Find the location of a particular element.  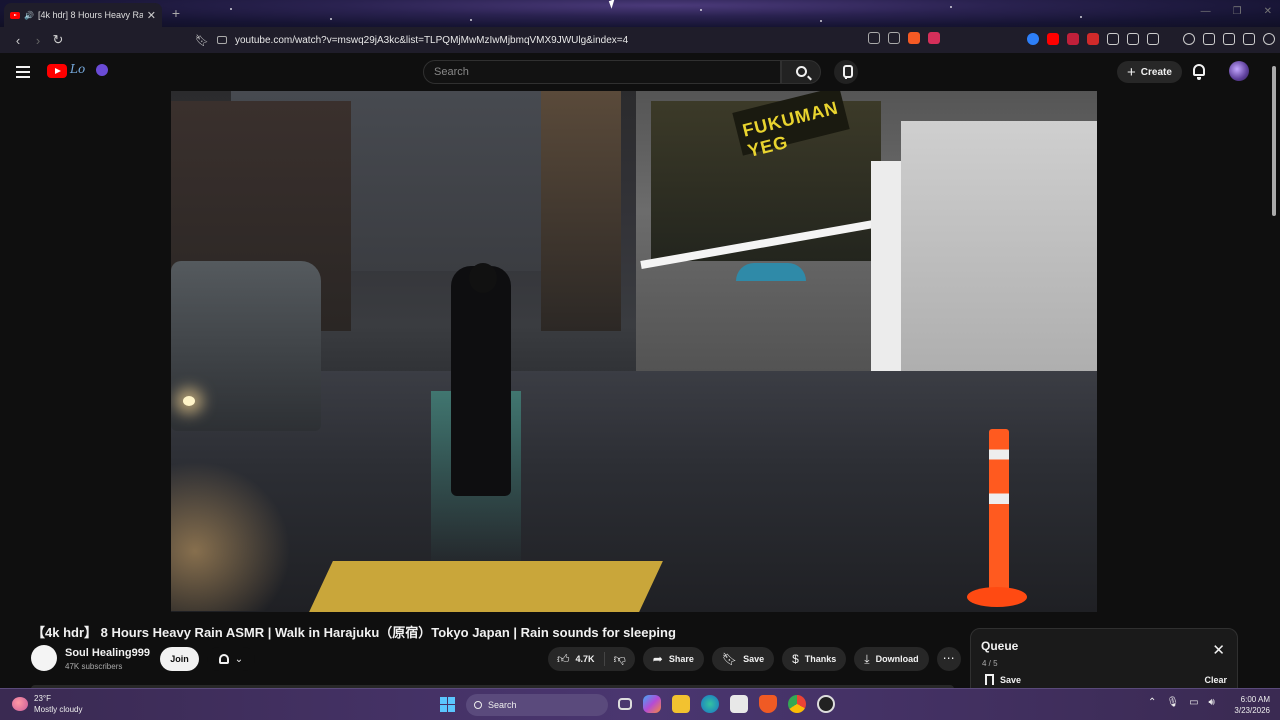

vpn-icon is located at coordinates (1269, 39).